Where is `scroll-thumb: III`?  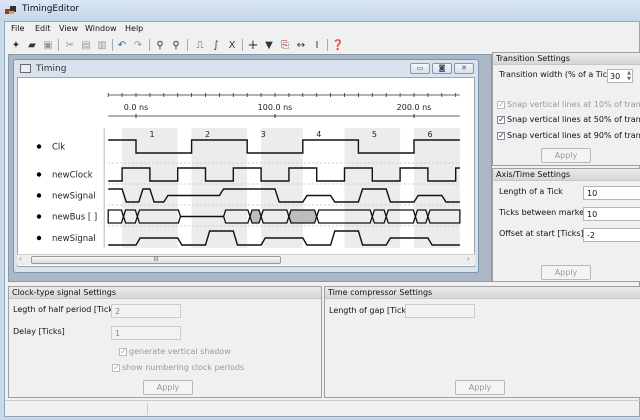 scroll-thumb: III is located at coordinates (156, 260).